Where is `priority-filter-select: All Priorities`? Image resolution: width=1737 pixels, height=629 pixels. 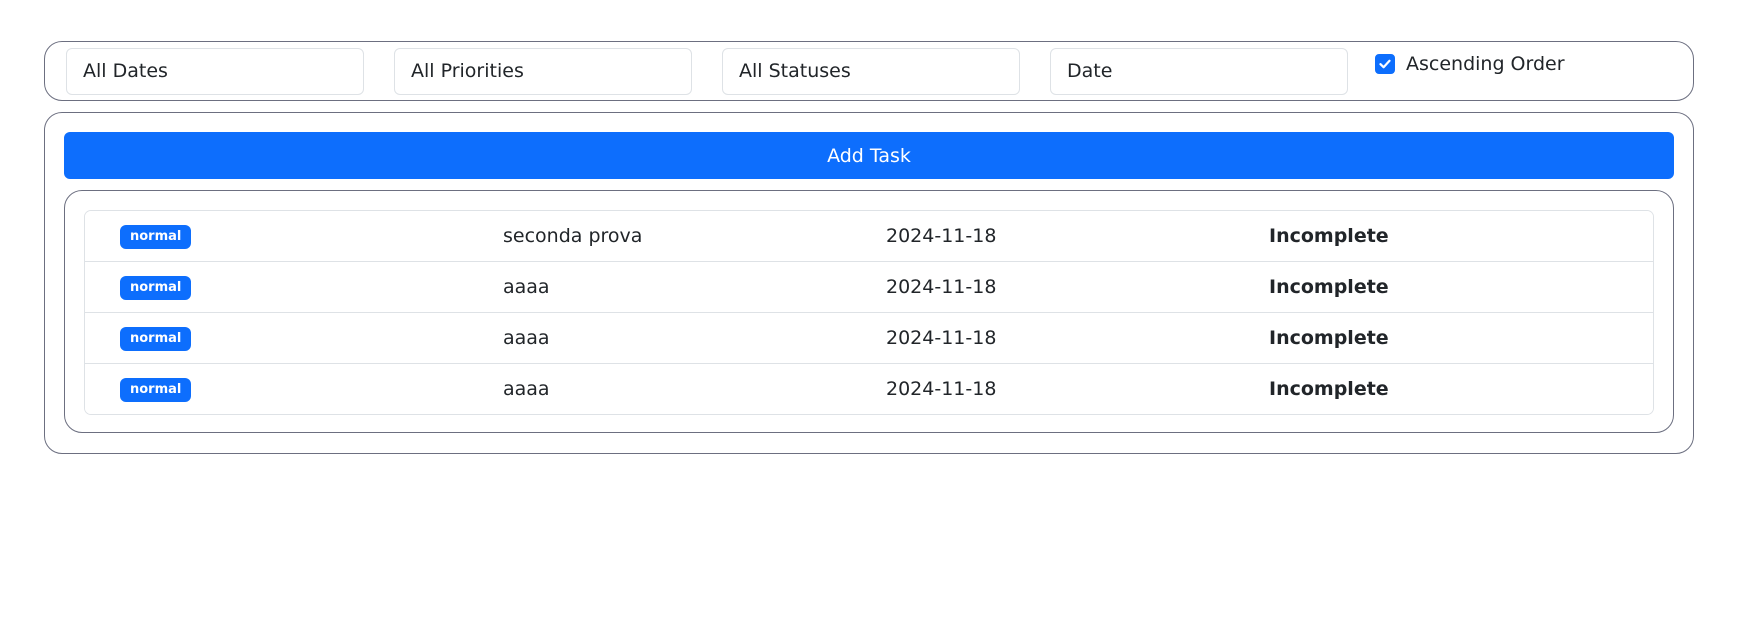
priority-filter-select: All Priorities is located at coordinates (543, 71).